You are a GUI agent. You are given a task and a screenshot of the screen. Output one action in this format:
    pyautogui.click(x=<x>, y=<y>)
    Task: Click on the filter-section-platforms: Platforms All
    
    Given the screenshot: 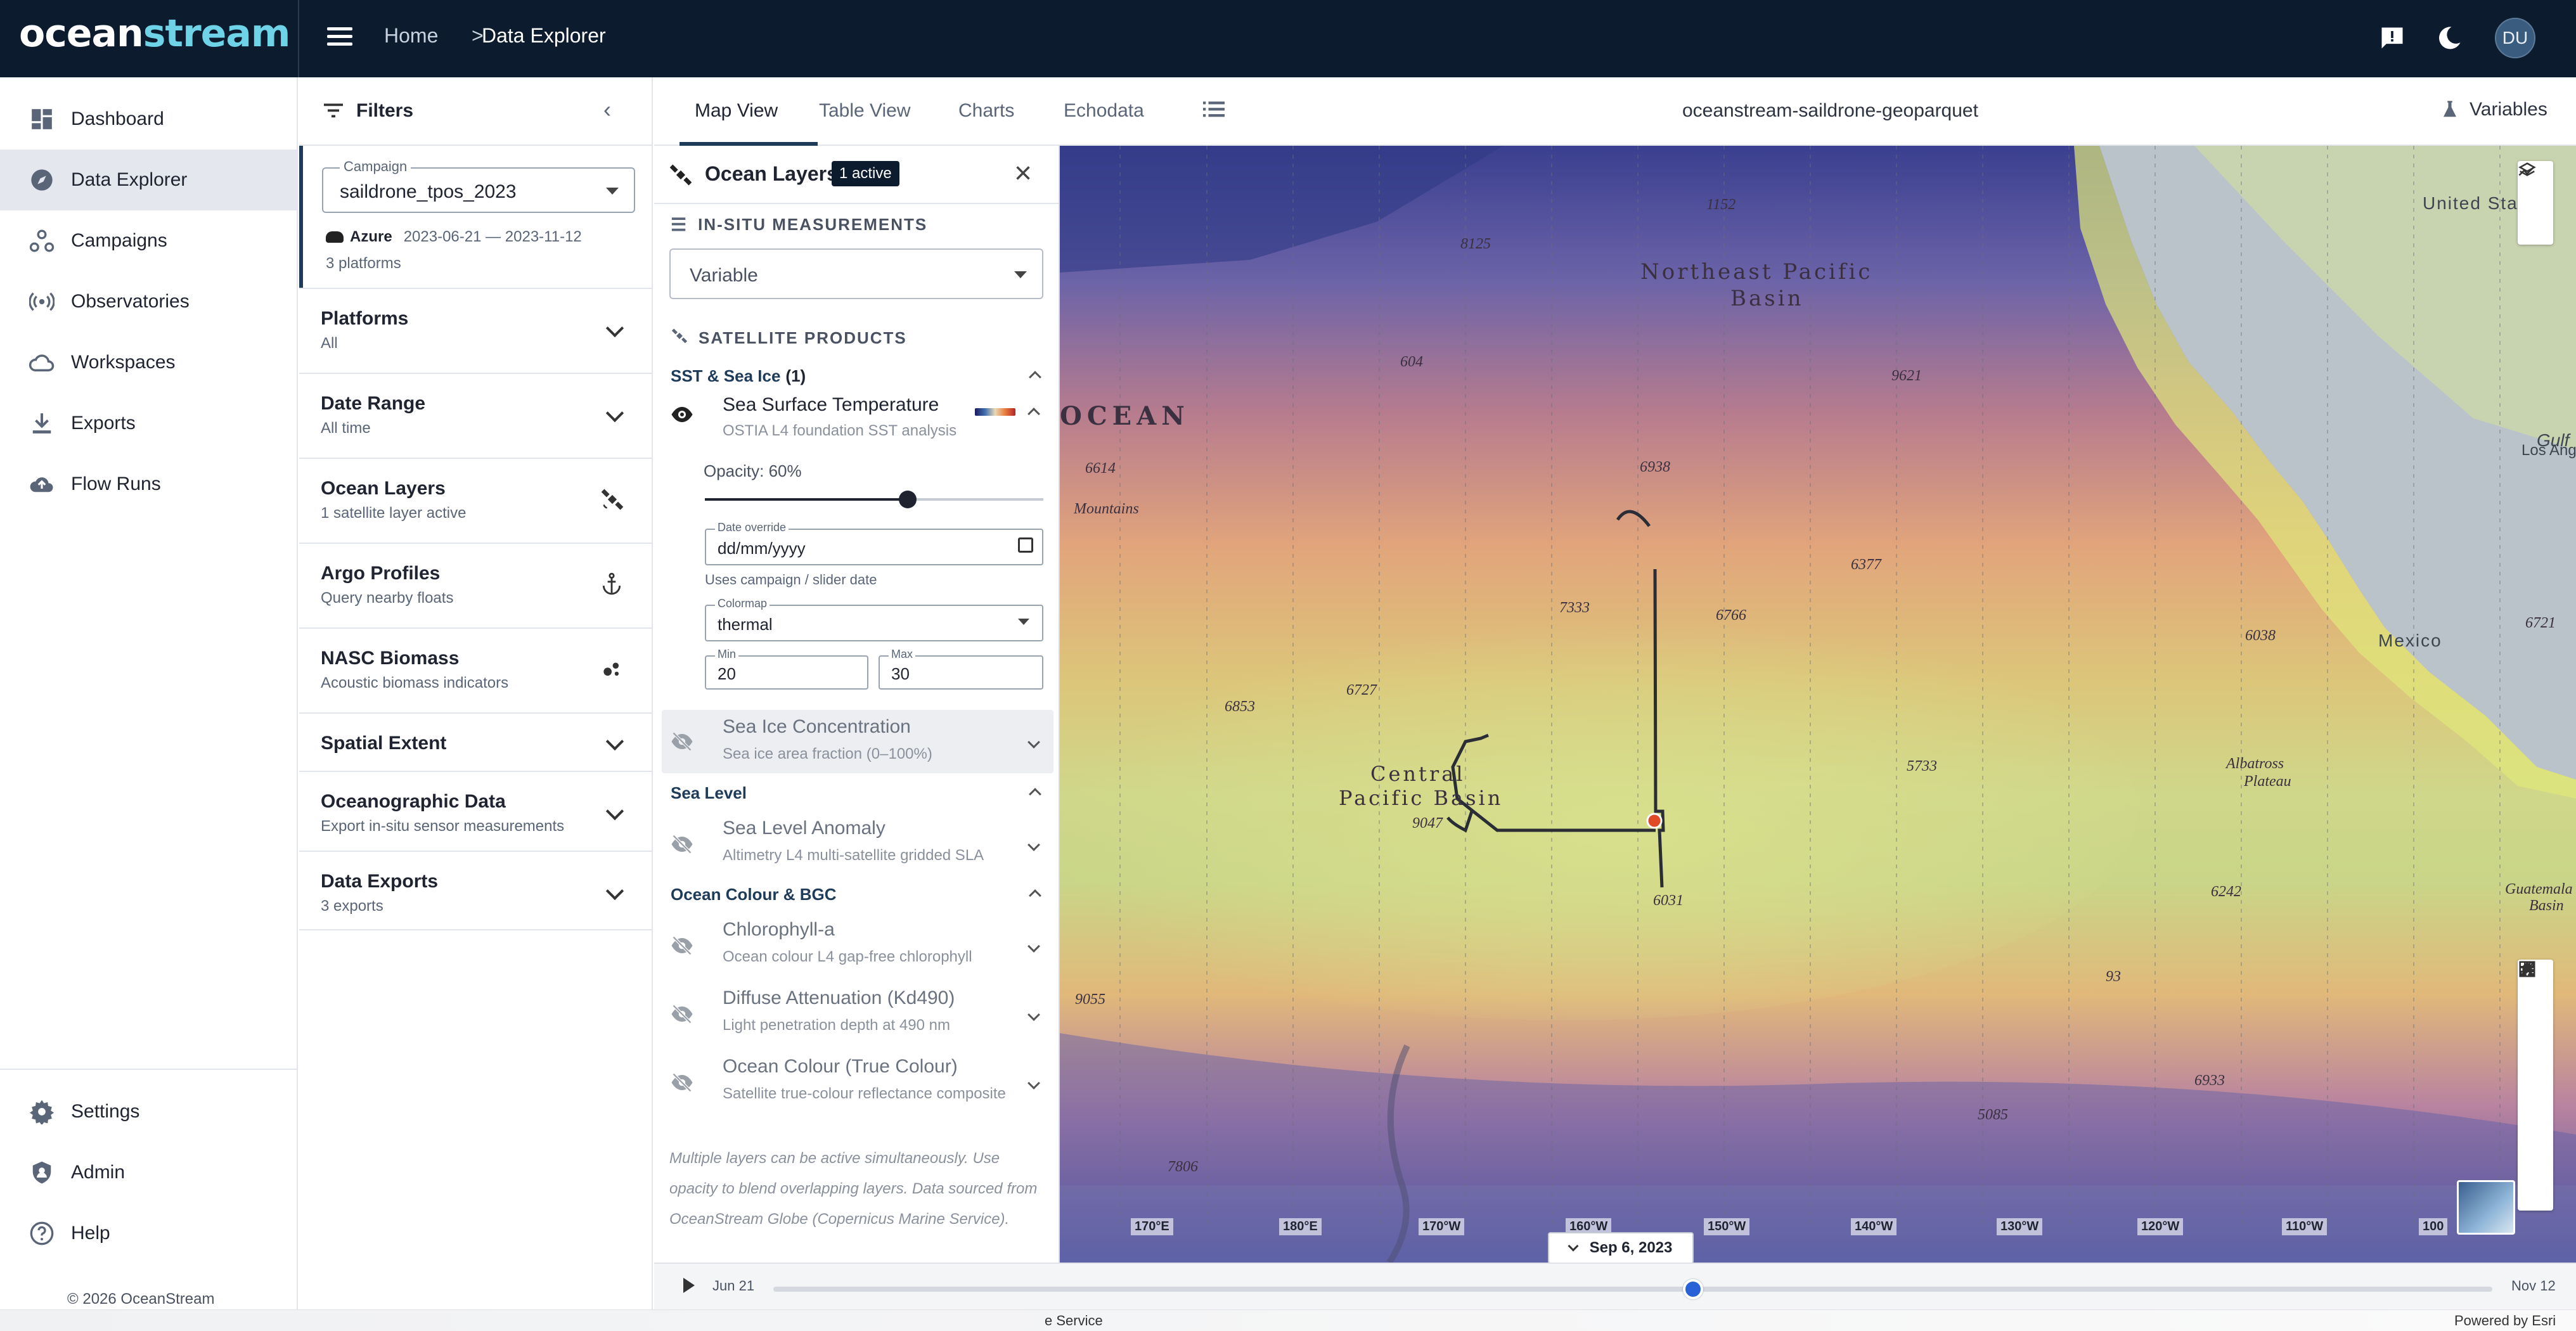 What is the action you would take?
    pyautogui.click(x=475, y=330)
    